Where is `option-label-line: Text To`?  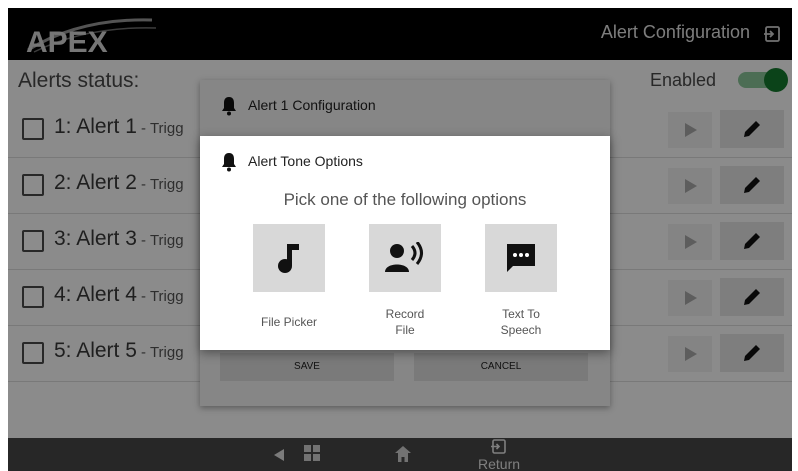 option-label-line: Text To is located at coordinates (521, 314).